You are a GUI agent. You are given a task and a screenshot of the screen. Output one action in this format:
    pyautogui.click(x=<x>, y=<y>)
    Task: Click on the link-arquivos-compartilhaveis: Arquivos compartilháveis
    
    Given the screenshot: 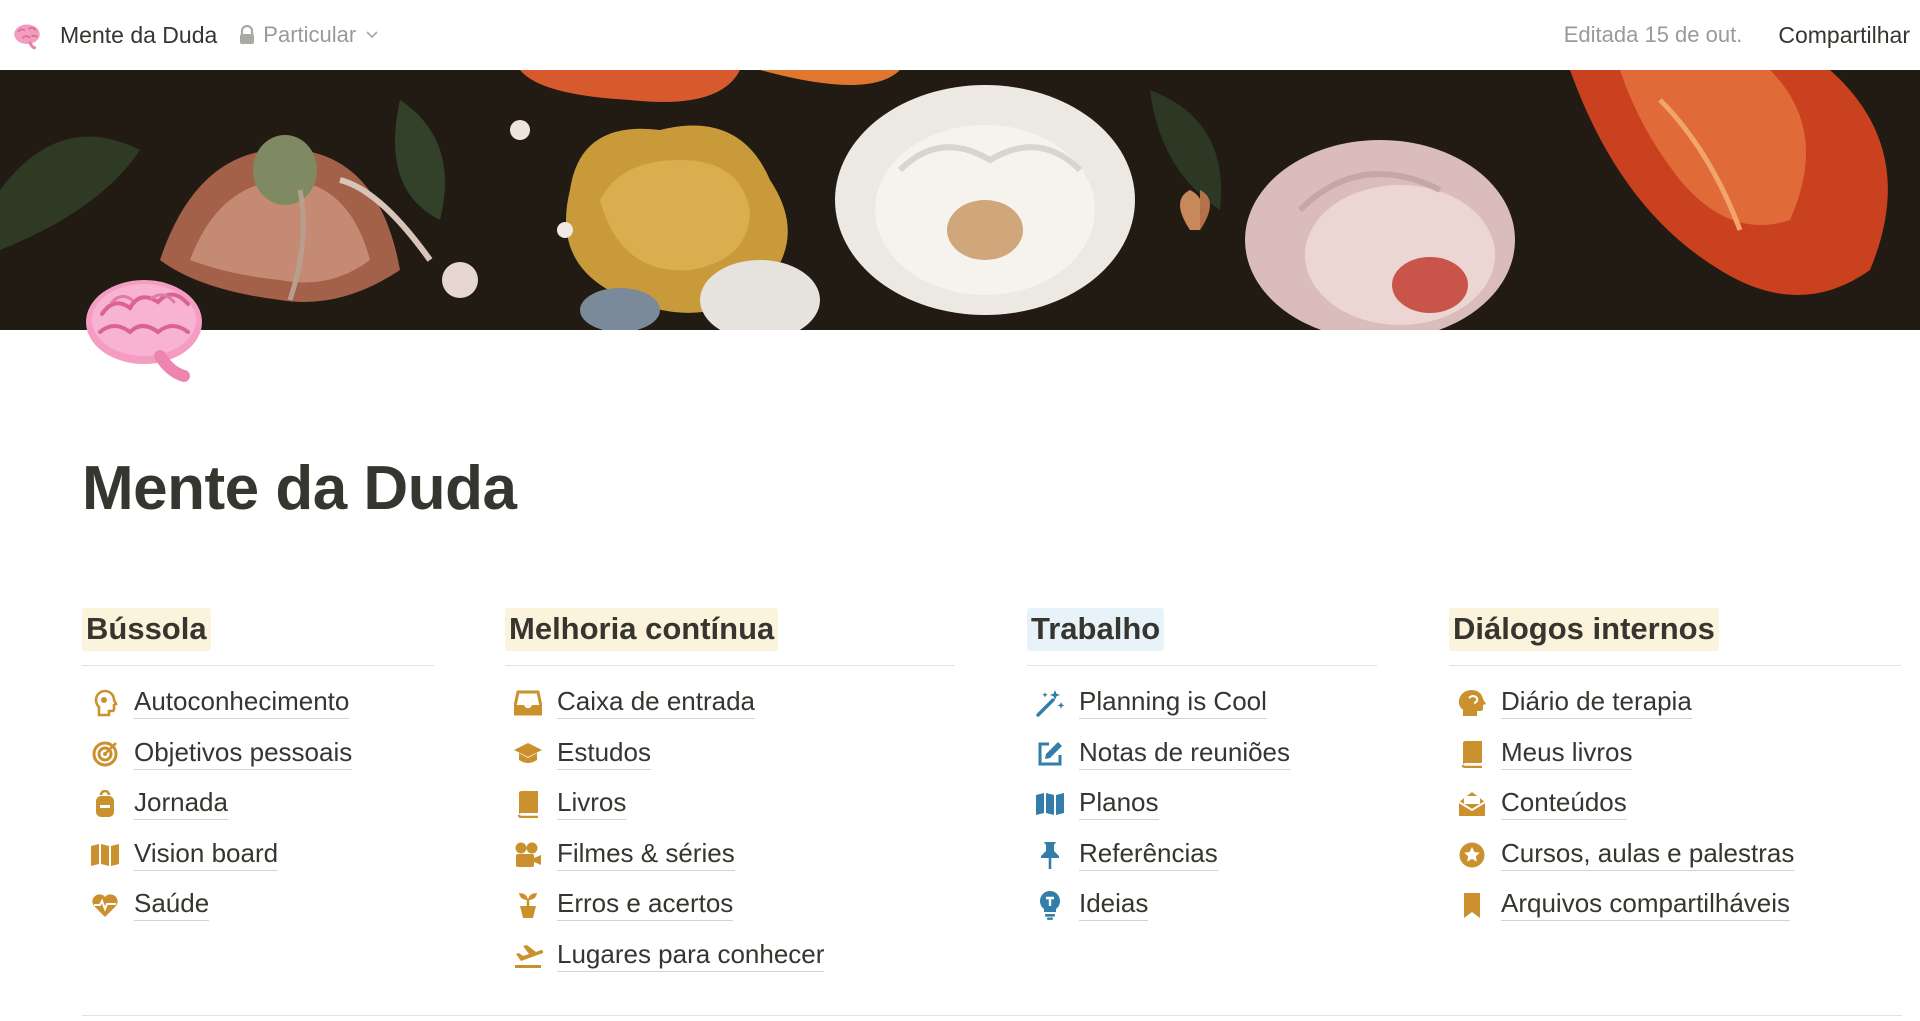 What is the action you would take?
    pyautogui.click(x=1675, y=905)
    